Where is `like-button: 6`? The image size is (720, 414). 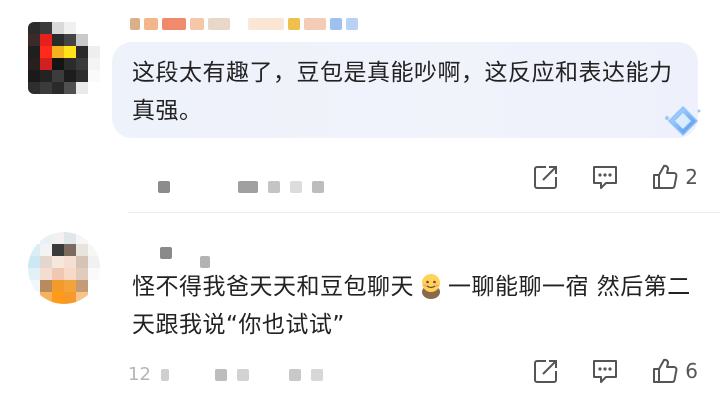
like-button: 6 is located at coordinates (674, 371).